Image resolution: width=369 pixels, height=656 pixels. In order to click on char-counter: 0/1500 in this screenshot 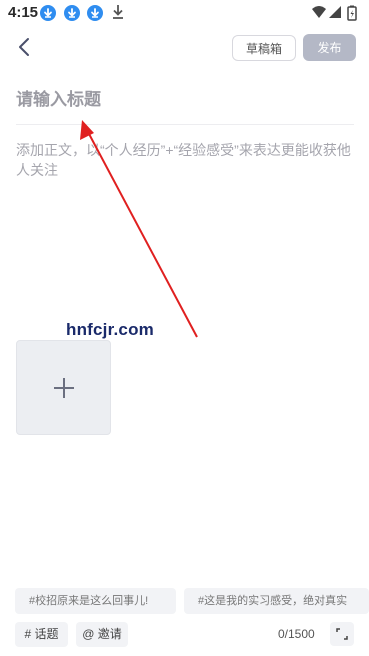, I will do `click(296, 634)`.